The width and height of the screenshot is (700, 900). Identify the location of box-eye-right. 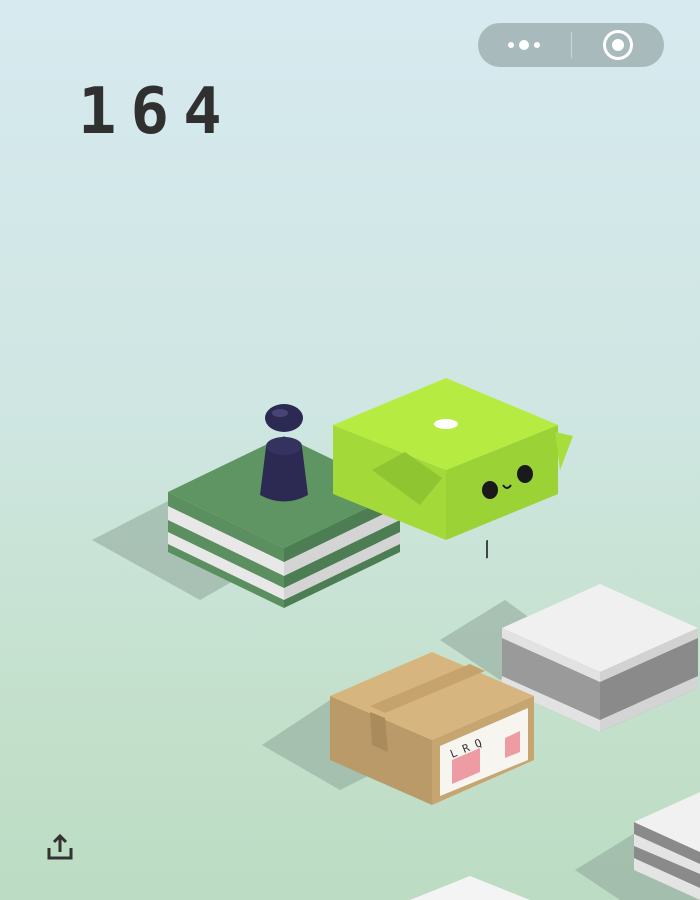
(525, 474).